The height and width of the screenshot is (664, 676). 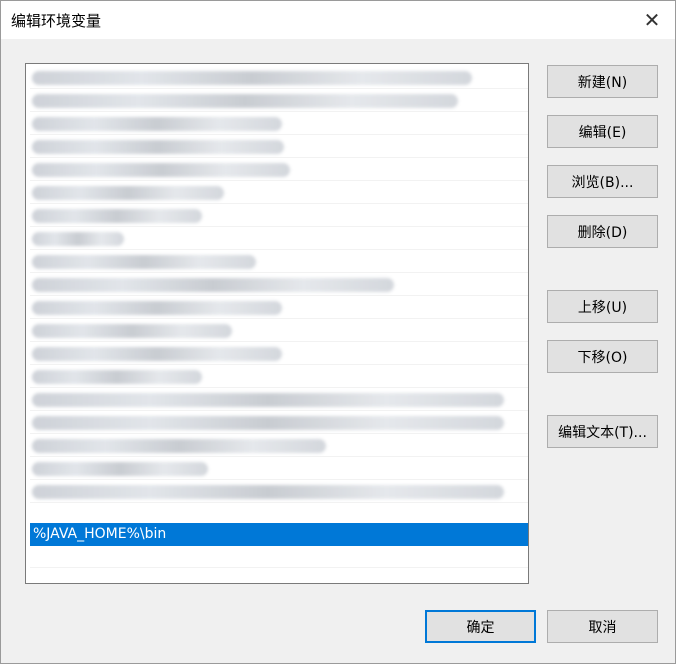 What do you see at coordinates (602, 306) in the screenshot?
I see `move-up-button: 上移(U)` at bounding box center [602, 306].